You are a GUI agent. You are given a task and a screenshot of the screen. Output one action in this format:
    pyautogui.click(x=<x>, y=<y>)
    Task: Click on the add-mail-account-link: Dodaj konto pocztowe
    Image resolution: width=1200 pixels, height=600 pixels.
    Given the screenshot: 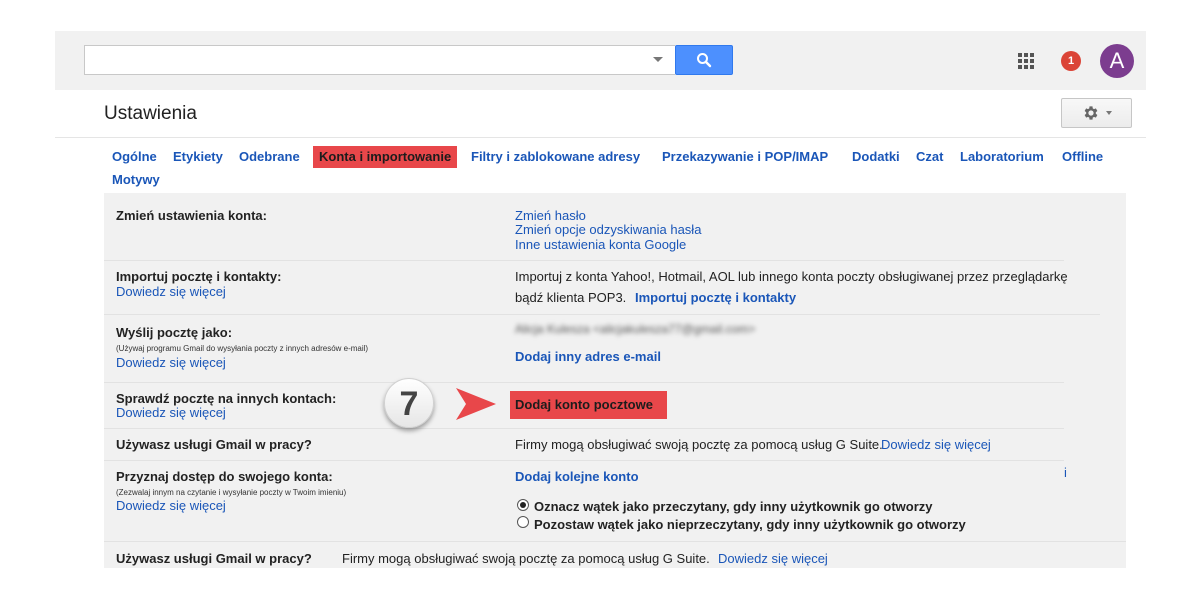 What is the action you would take?
    pyautogui.click(x=588, y=405)
    